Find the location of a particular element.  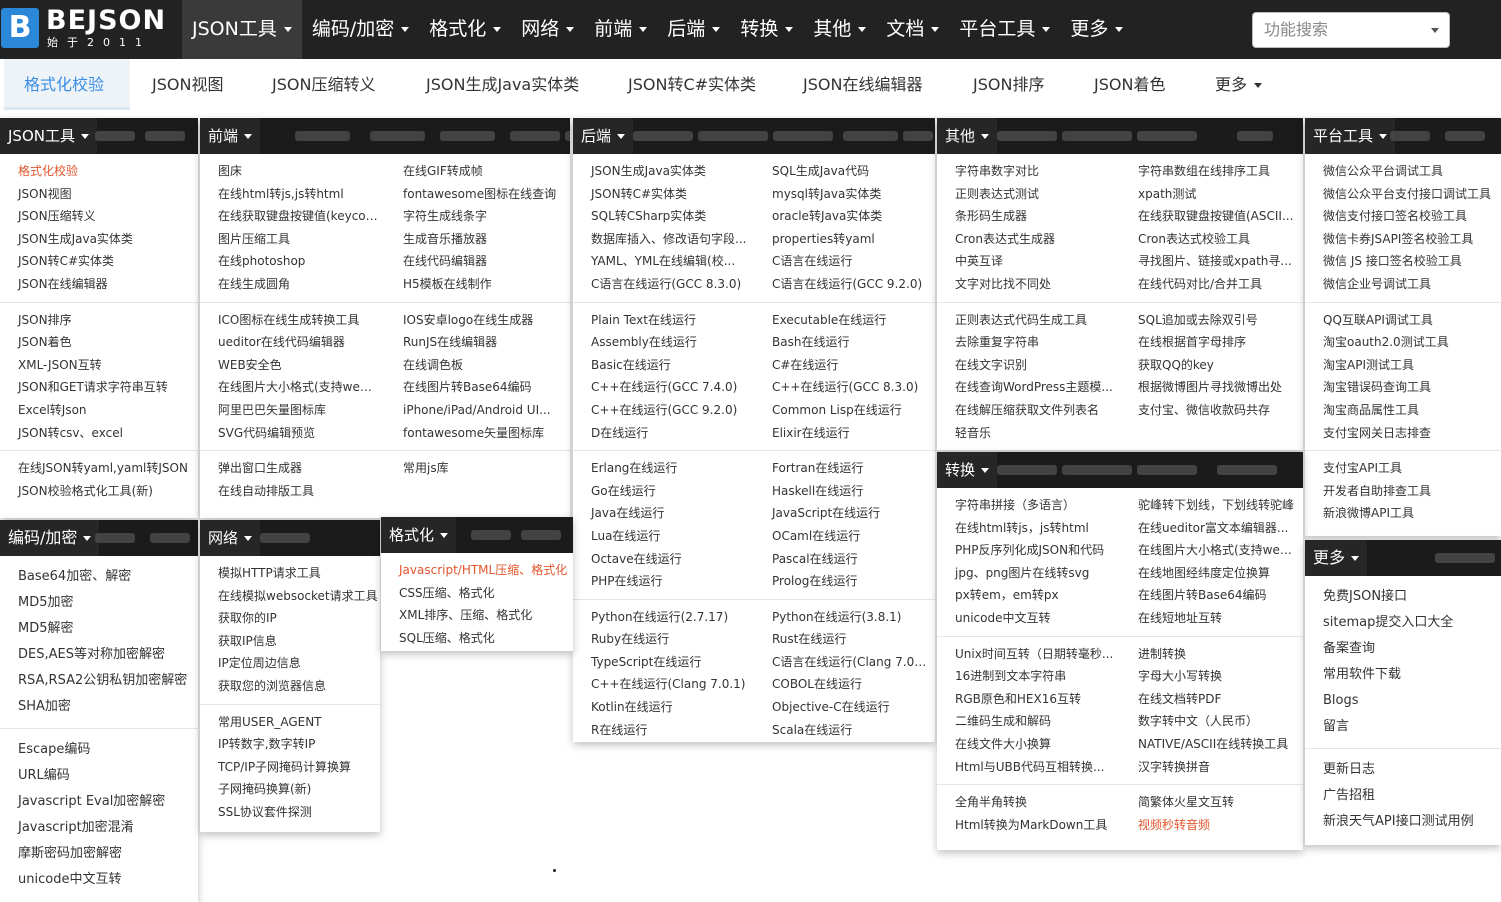

menu-item: Javascript/HTML压缩、格式化 is located at coordinates (477, 570).